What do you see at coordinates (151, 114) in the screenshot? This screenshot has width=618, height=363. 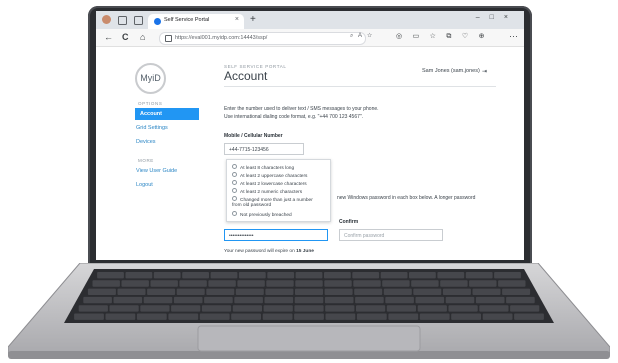 I see `sidebar-item-label: Account` at bounding box center [151, 114].